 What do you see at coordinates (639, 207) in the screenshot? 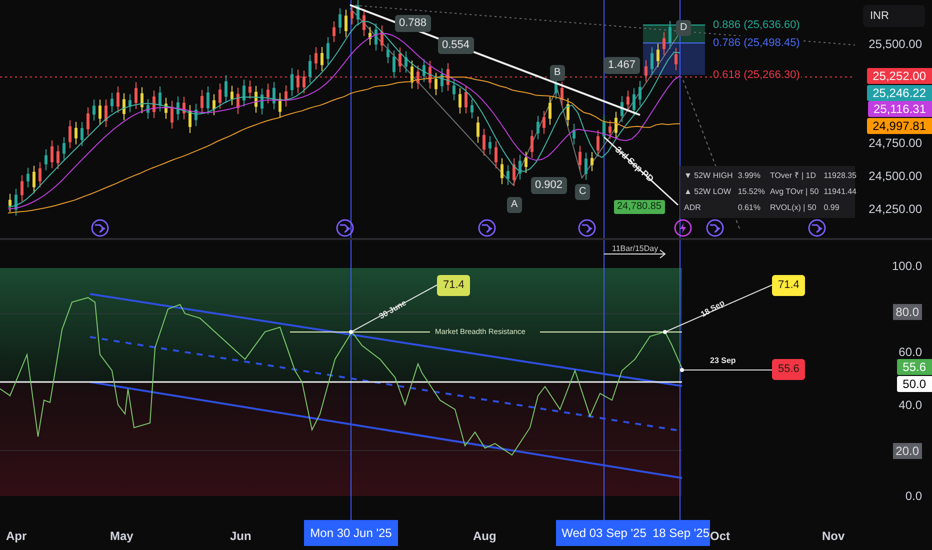
I see `price-tag: 24,780.85` at bounding box center [639, 207].